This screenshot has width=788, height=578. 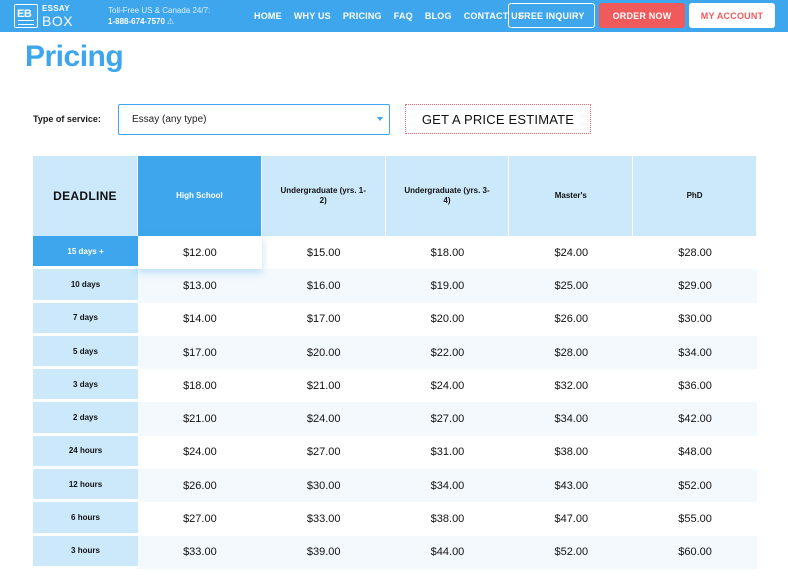 I want to click on price-cell: $60.00, so click(x=695, y=552).